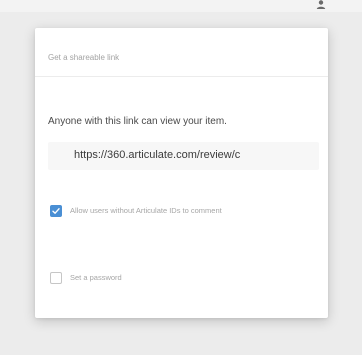  I want to click on top-strip, so click(181, 6).